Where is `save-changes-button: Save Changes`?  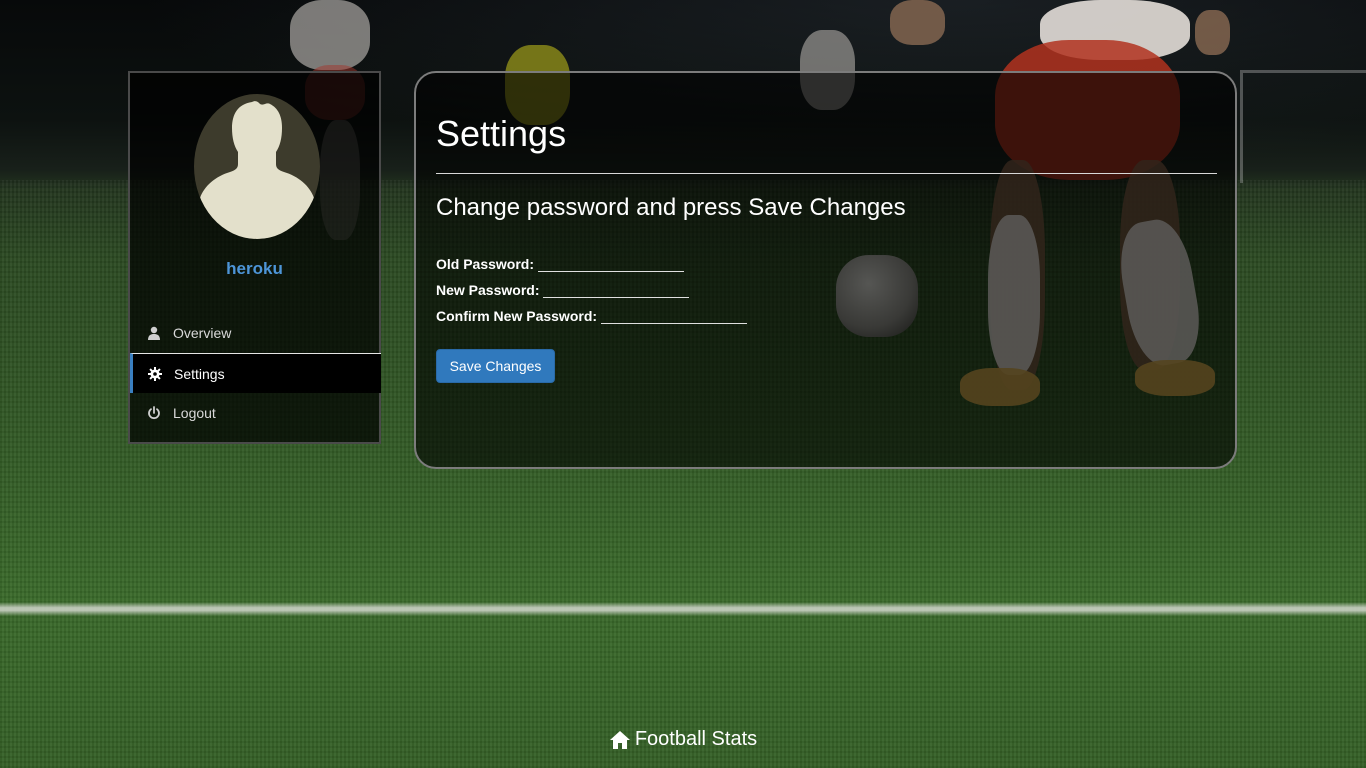 save-changes-button: Save Changes is located at coordinates (495, 366).